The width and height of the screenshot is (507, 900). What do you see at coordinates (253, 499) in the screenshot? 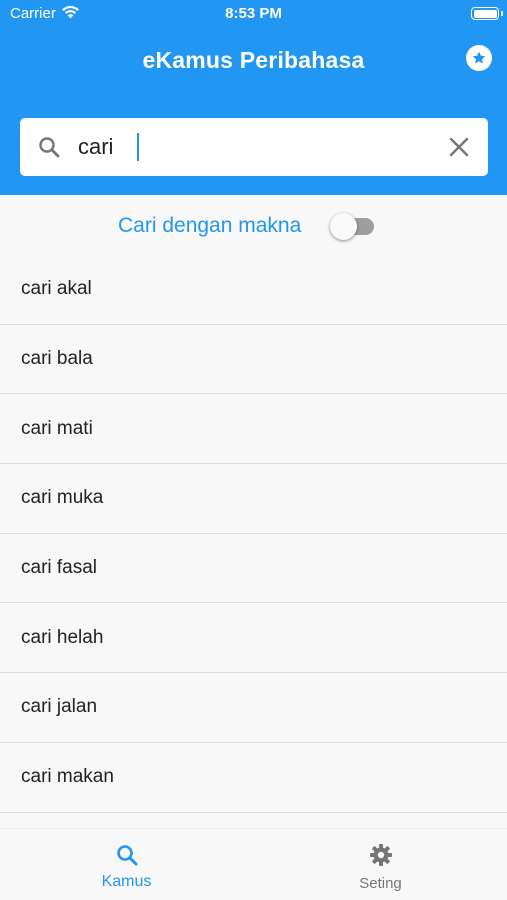
I see `list-item: cari muka` at bounding box center [253, 499].